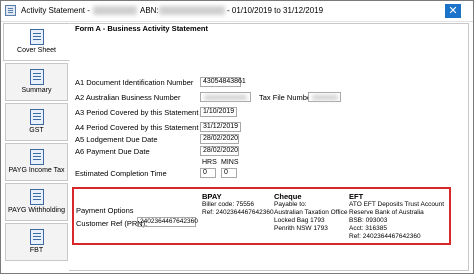 This screenshot has height=274, width=474. What do you see at coordinates (134, 82) in the screenshot?
I see `a1-label: A1 Document Identification Number` at bounding box center [134, 82].